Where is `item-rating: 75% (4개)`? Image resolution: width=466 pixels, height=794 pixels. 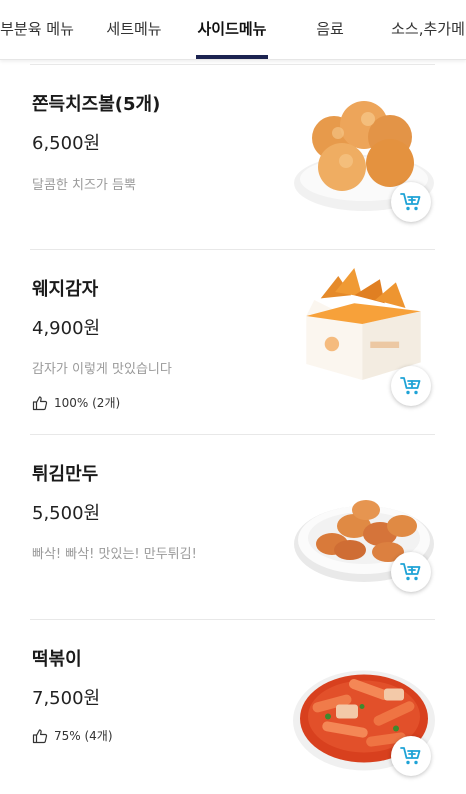 item-rating: 75% (4개) is located at coordinates (72, 735).